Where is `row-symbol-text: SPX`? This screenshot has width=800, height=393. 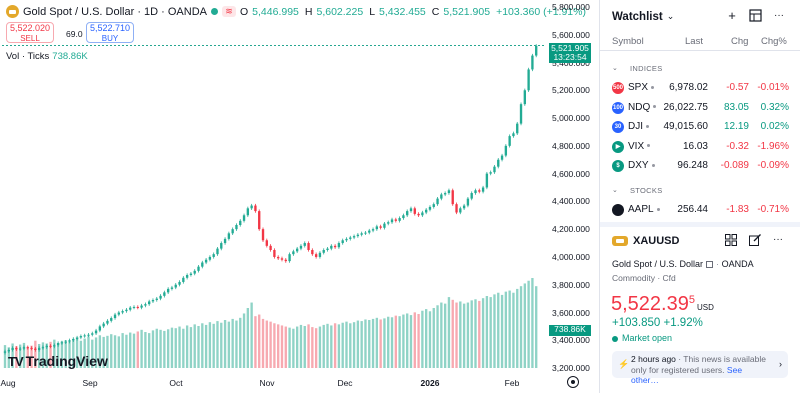
row-symbol-text: SPX is located at coordinates (638, 87).